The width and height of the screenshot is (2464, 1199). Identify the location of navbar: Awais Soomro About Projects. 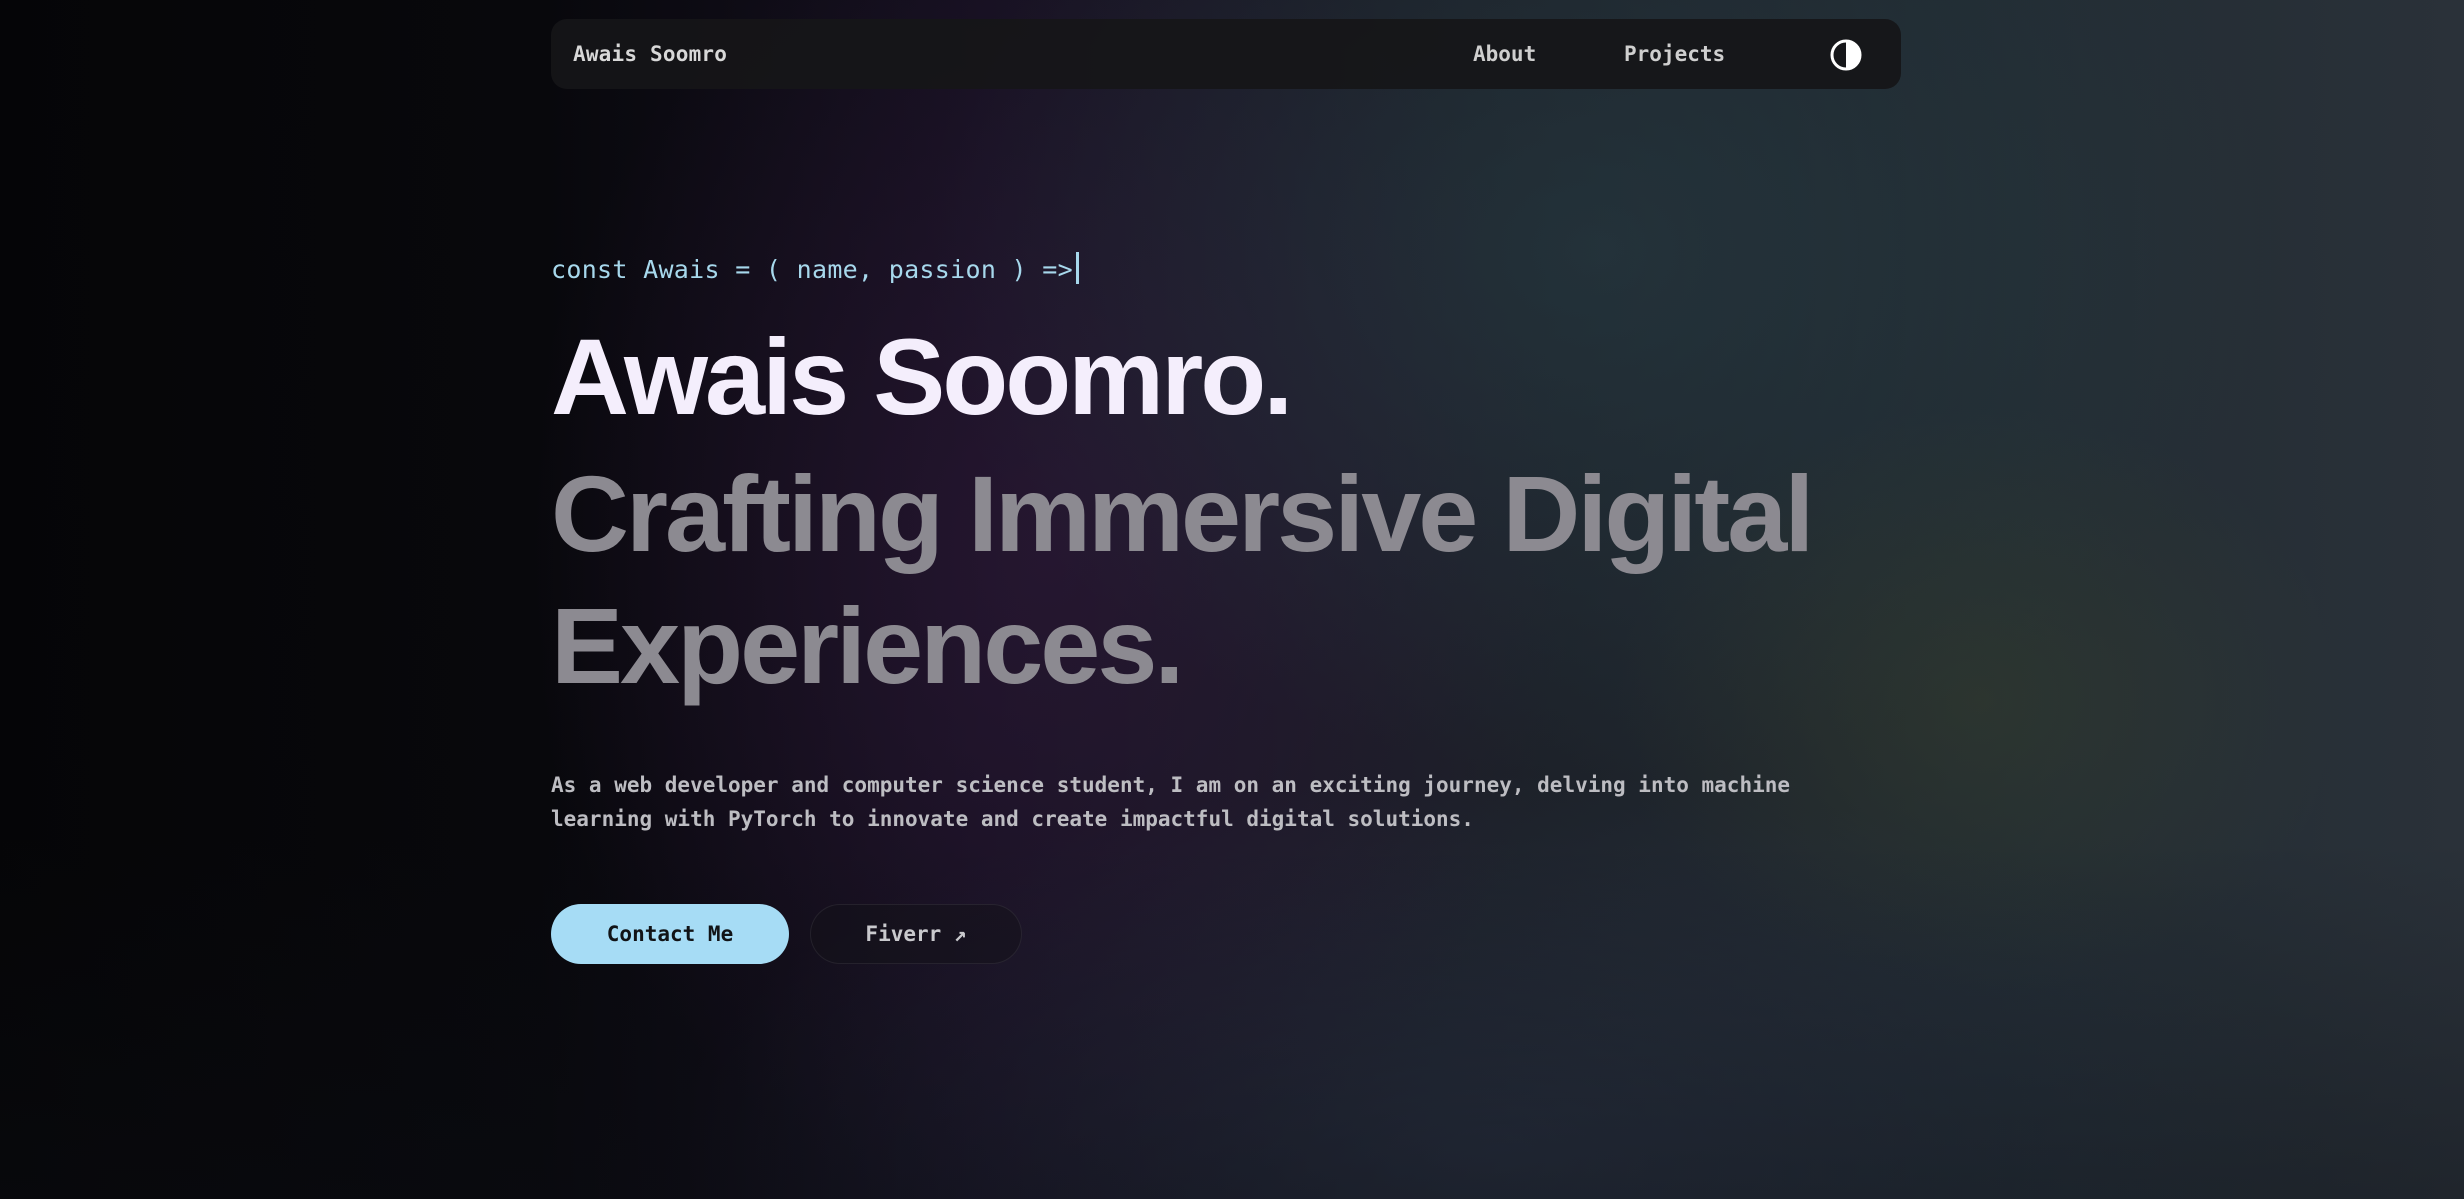
(1226, 54).